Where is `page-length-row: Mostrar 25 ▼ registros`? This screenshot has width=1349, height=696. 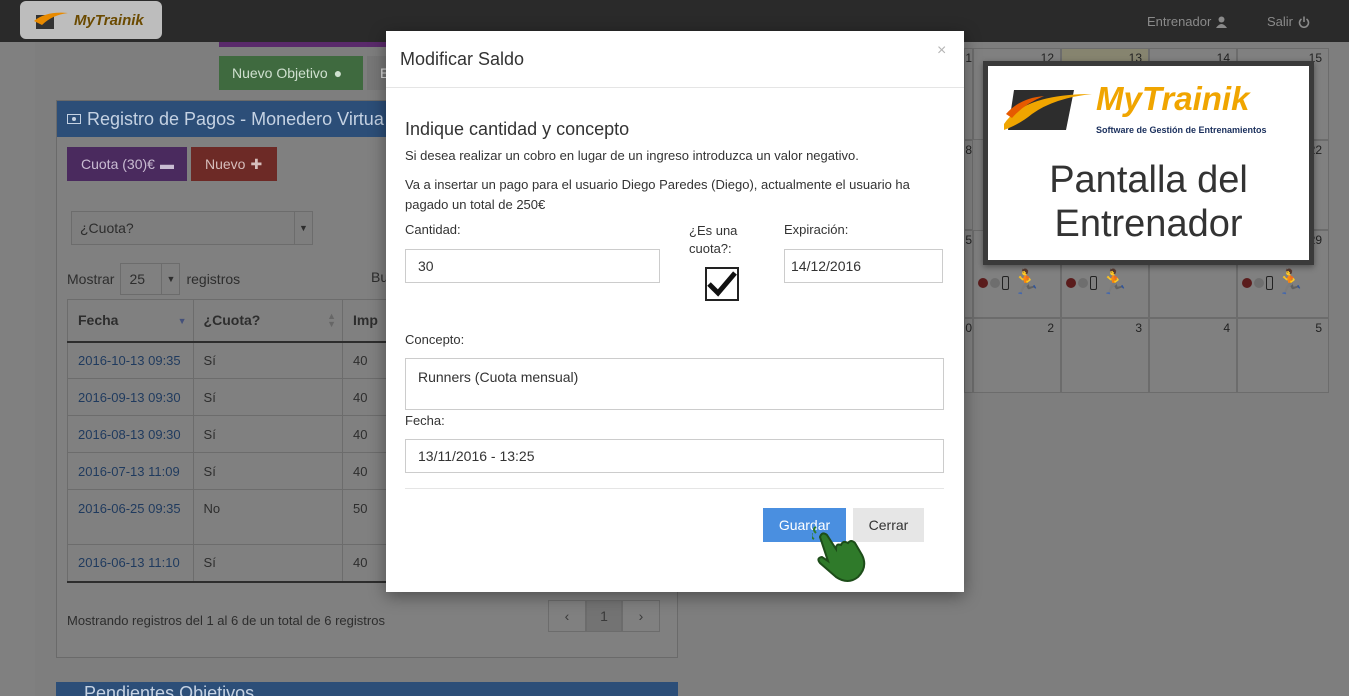
page-length-row: Mostrar 25 ▼ registros is located at coordinates (153, 279).